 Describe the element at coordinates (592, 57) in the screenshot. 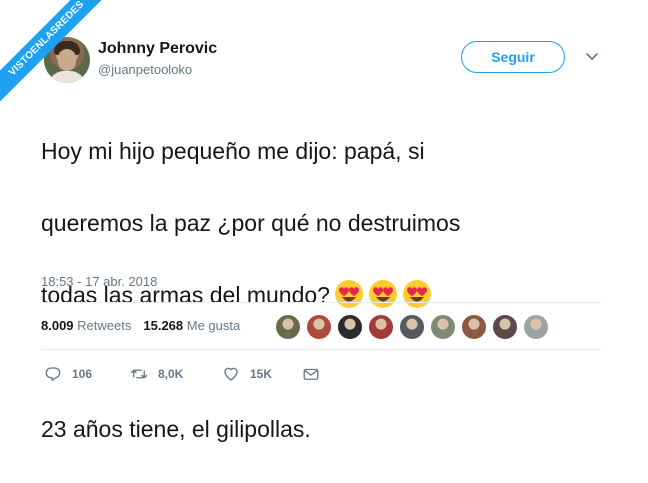

I see `chevron-down-icon` at that location.